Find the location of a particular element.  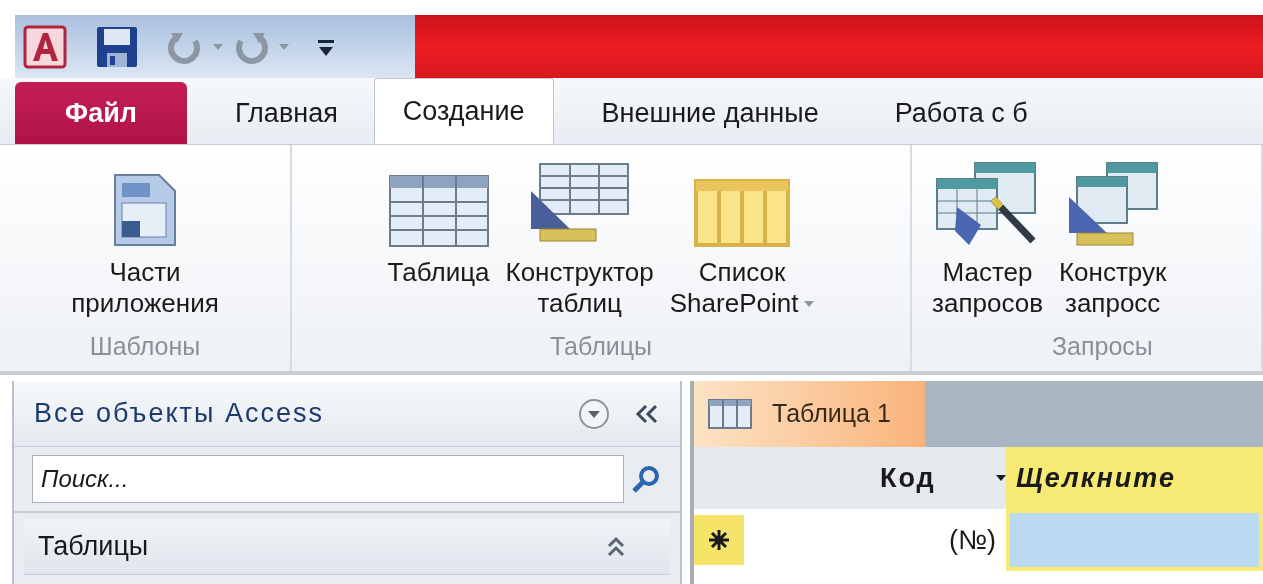

collapse-pane-icon is located at coordinates (647, 413).